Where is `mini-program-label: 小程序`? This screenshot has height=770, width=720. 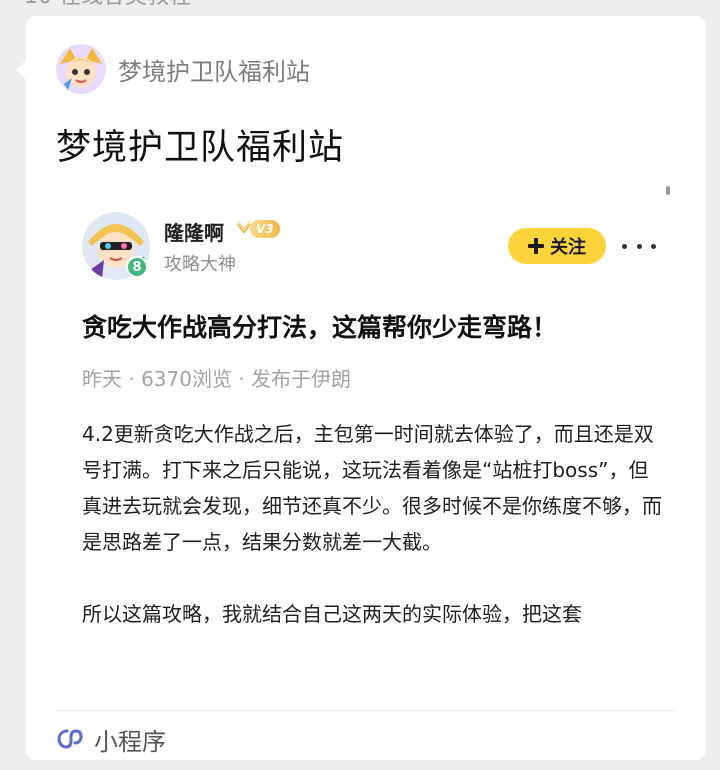 mini-program-label: 小程序 is located at coordinates (130, 741).